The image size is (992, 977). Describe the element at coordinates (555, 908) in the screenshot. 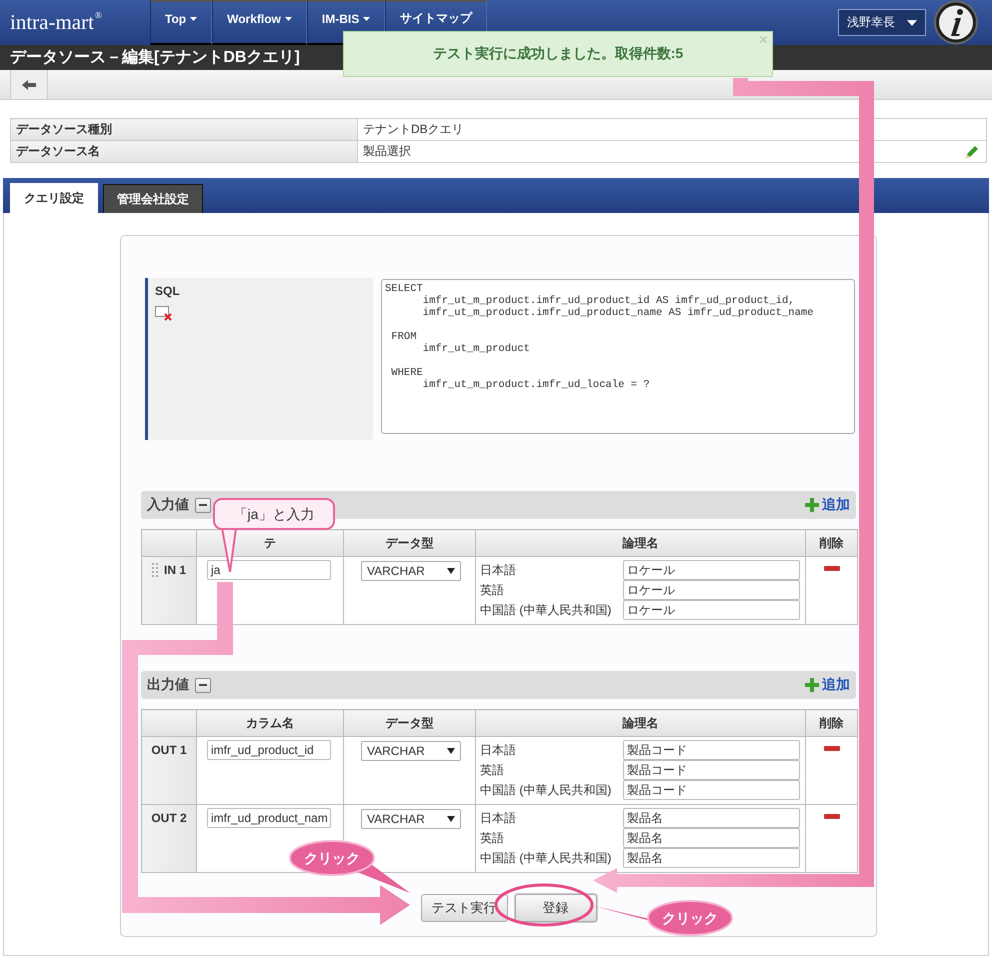

I see `action-button: 登録` at that location.